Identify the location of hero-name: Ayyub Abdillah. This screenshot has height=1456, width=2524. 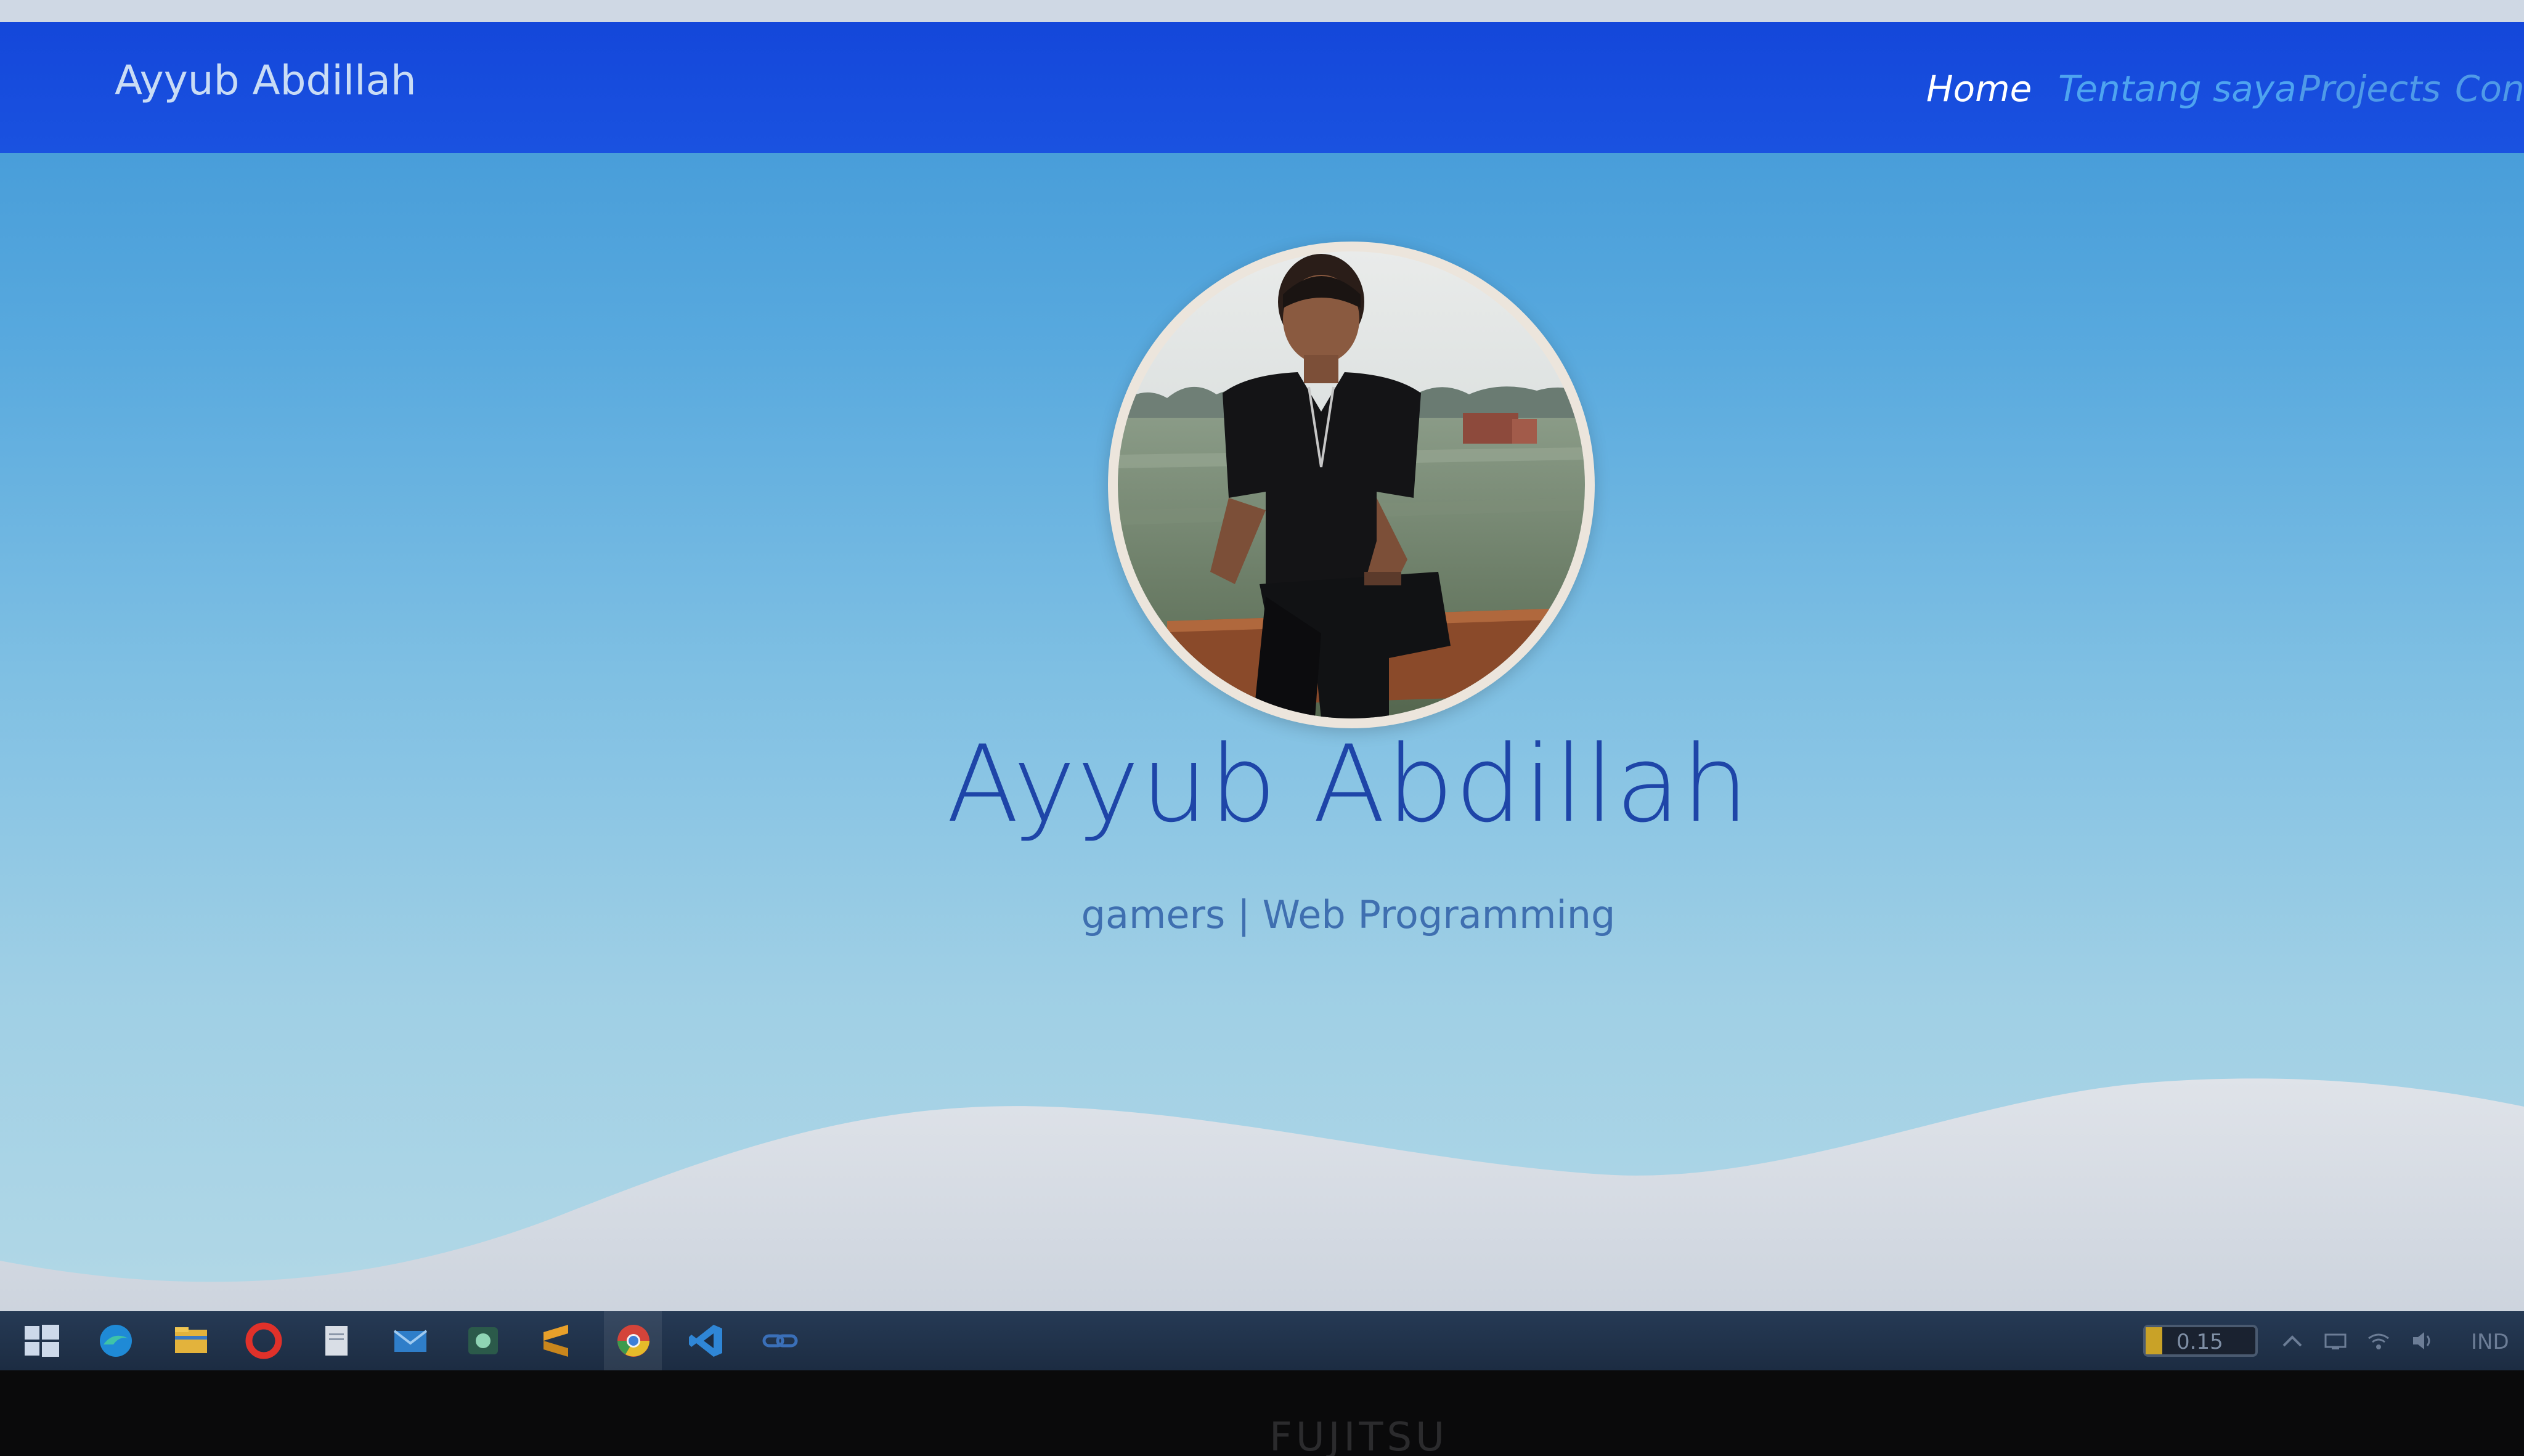
(1348, 784).